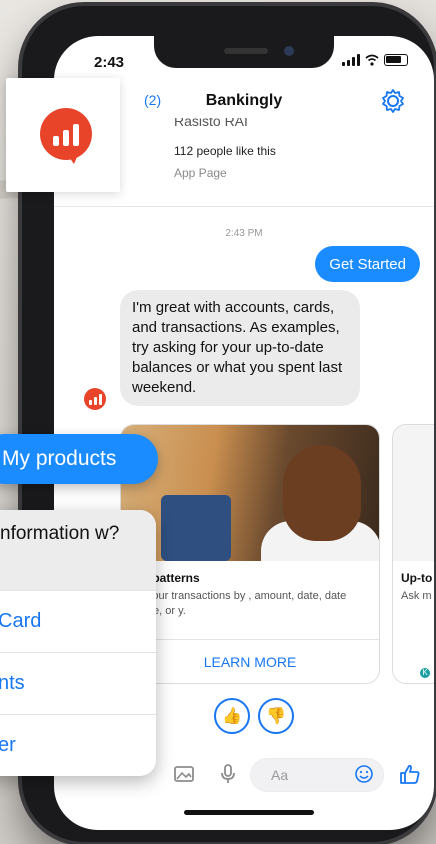  Describe the element at coordinates (396, 60) in the screenshot. I see `battery-icon` at that location.